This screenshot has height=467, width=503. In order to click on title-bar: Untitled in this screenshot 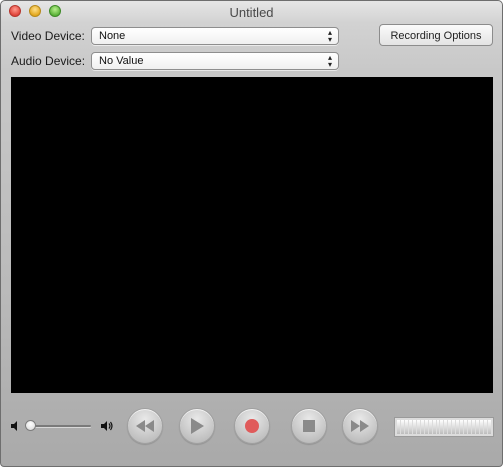, I will do `click(251, 12)`.